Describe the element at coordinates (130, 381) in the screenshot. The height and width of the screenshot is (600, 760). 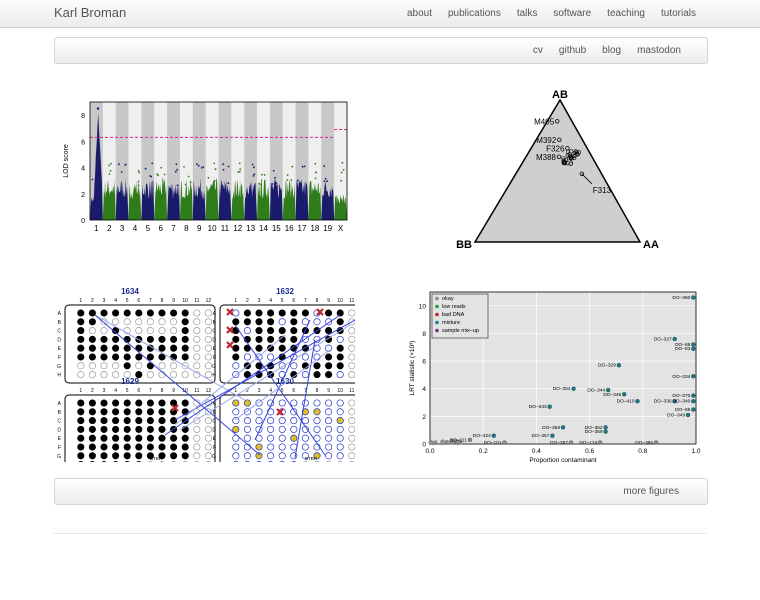
I see `plate-title: 1629` at that location.